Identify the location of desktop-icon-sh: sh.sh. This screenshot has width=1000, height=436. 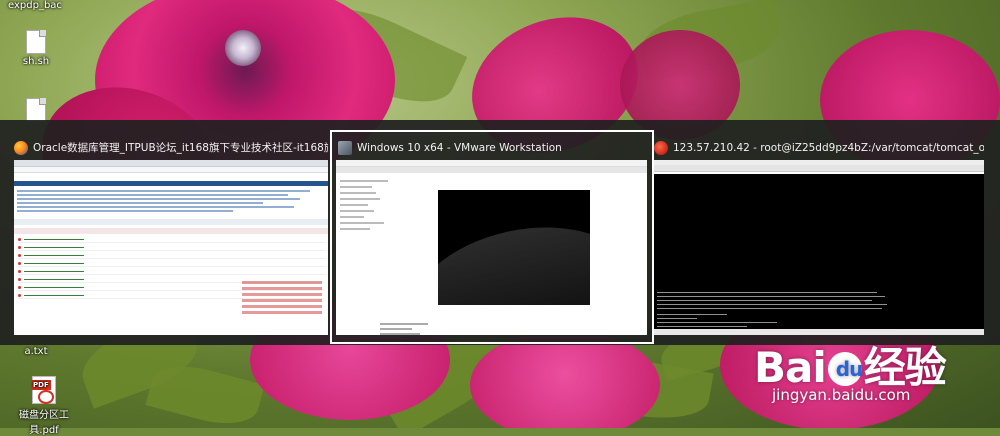
(36, 48).